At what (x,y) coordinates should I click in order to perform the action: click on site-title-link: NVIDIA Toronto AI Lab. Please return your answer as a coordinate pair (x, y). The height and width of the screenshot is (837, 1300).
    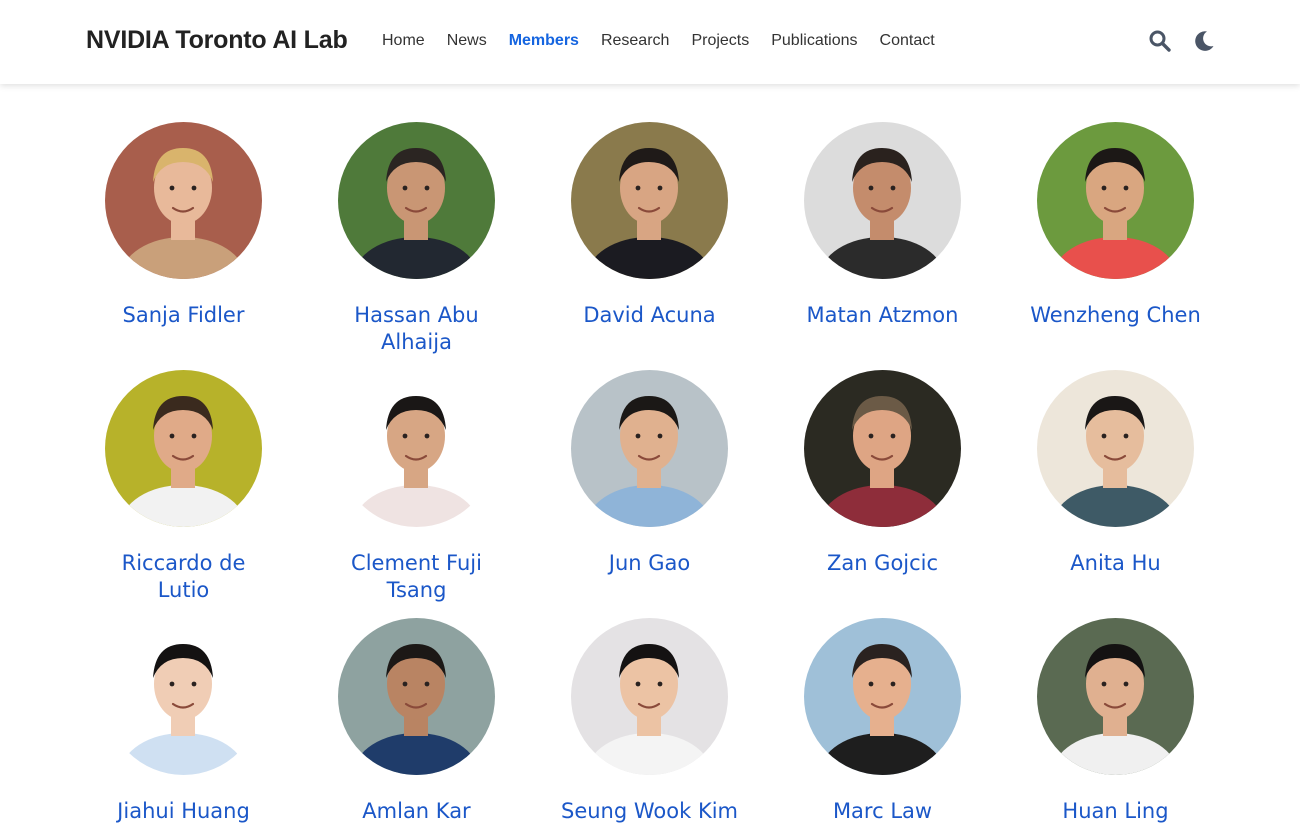
    Looking at the image, I should click on (217, 40).